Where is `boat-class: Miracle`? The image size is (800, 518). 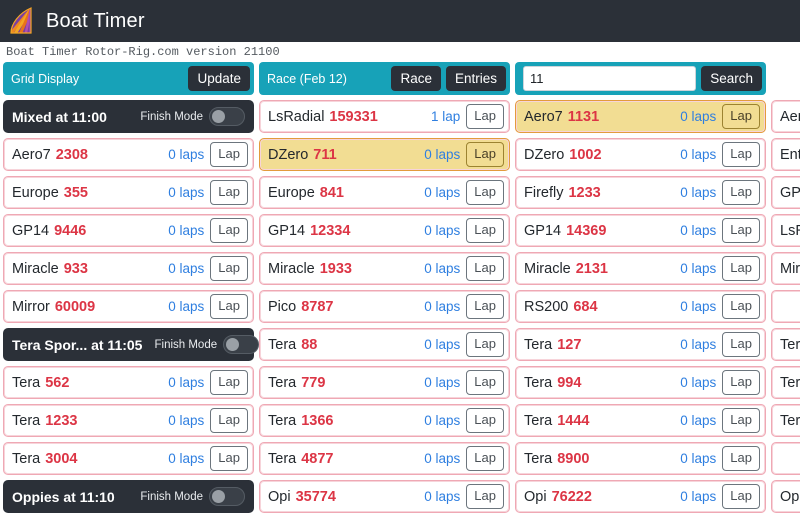
boat-class: Miracle is located at coordinates (35, 268).